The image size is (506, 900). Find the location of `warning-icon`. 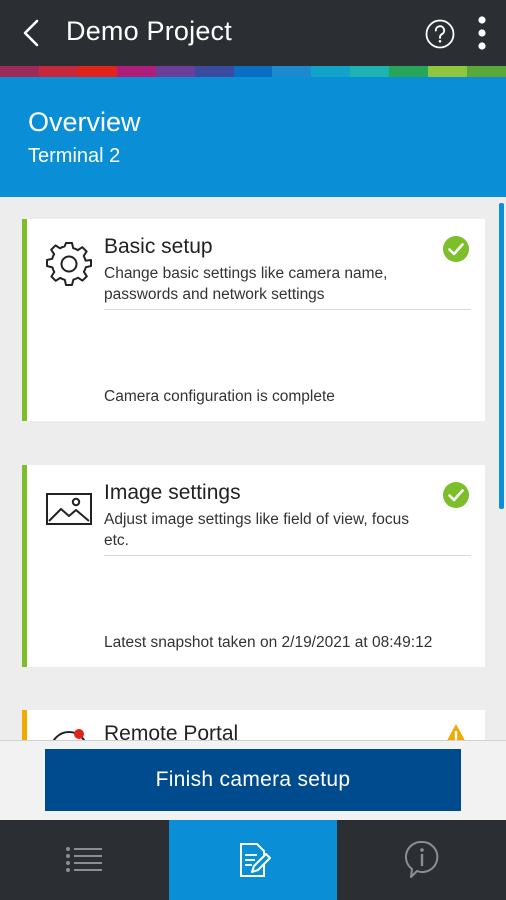

warning-icon is located at coordinates (456, 732).